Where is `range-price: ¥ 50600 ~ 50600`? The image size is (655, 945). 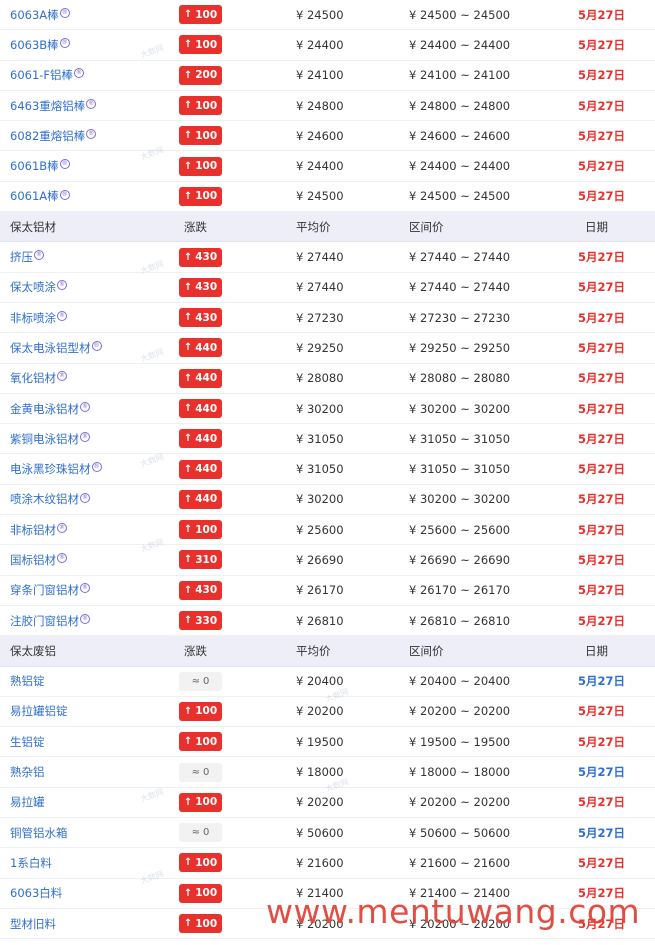 range-price: ¥ 50600 ~ 50600 is located at coordinates (460, 832).